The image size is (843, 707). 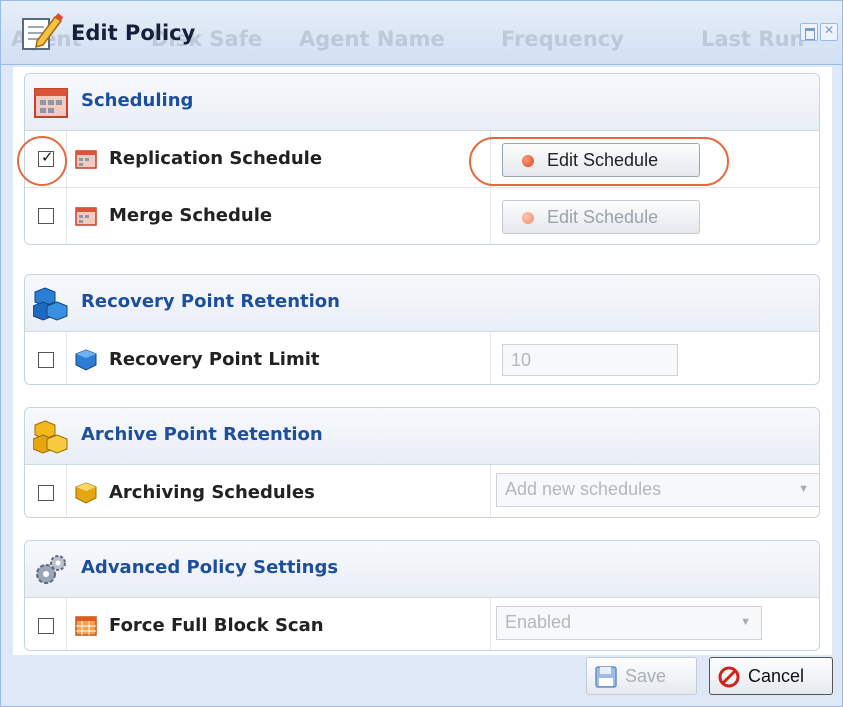 I want to click on merge-schedule-label: Merge Schedule, so click(x=191, y=215).